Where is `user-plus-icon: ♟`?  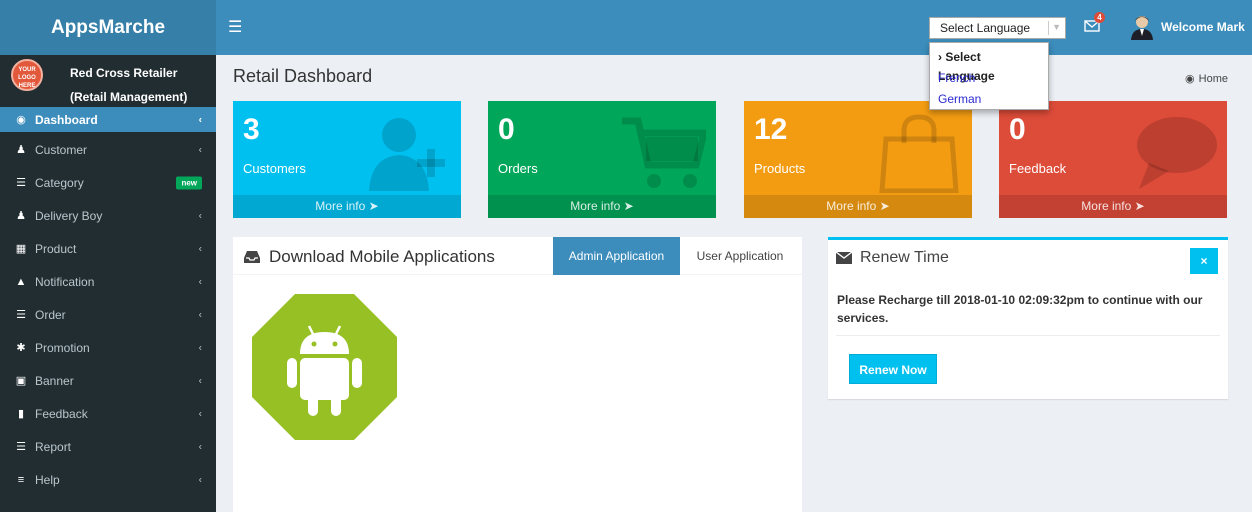
user-plus-icon: ♟ is located at coordinates (21, 150).